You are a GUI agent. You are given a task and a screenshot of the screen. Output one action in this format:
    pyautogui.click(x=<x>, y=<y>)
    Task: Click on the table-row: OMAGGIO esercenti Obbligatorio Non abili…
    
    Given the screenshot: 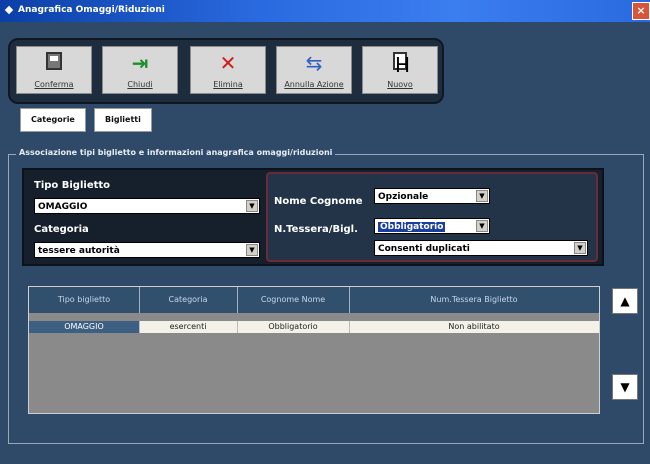 What is the action you would take?
    pyautogui.click(x=314, y=327)
    